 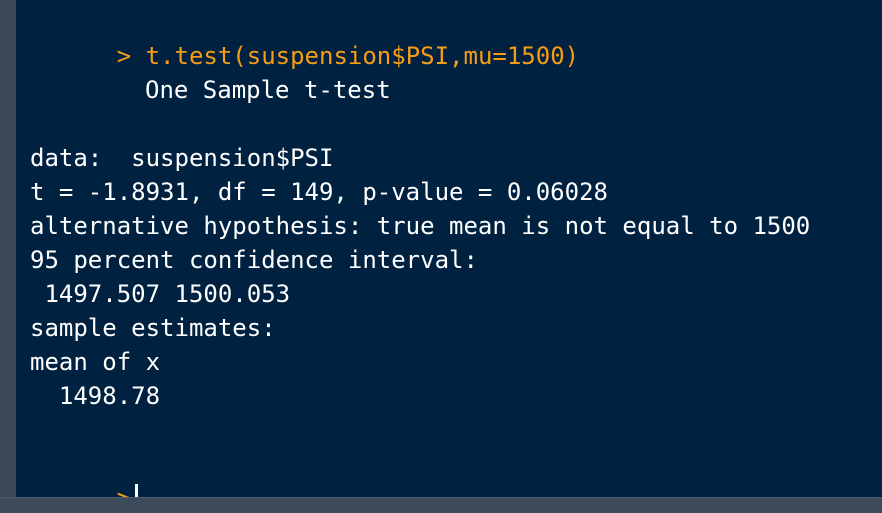 I want to click on sample-estimates-label: sample estimates:, so click(x=153, y=328).